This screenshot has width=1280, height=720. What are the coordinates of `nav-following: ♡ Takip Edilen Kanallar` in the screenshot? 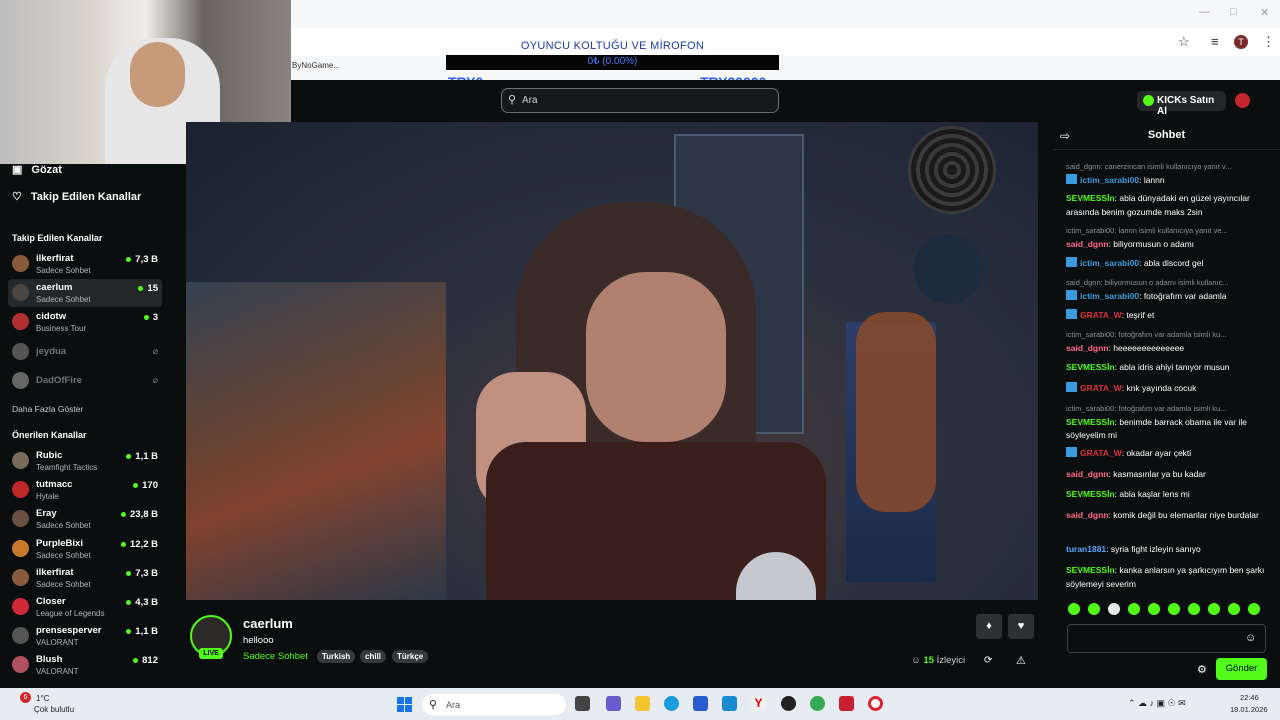 It's located at (76, 196).